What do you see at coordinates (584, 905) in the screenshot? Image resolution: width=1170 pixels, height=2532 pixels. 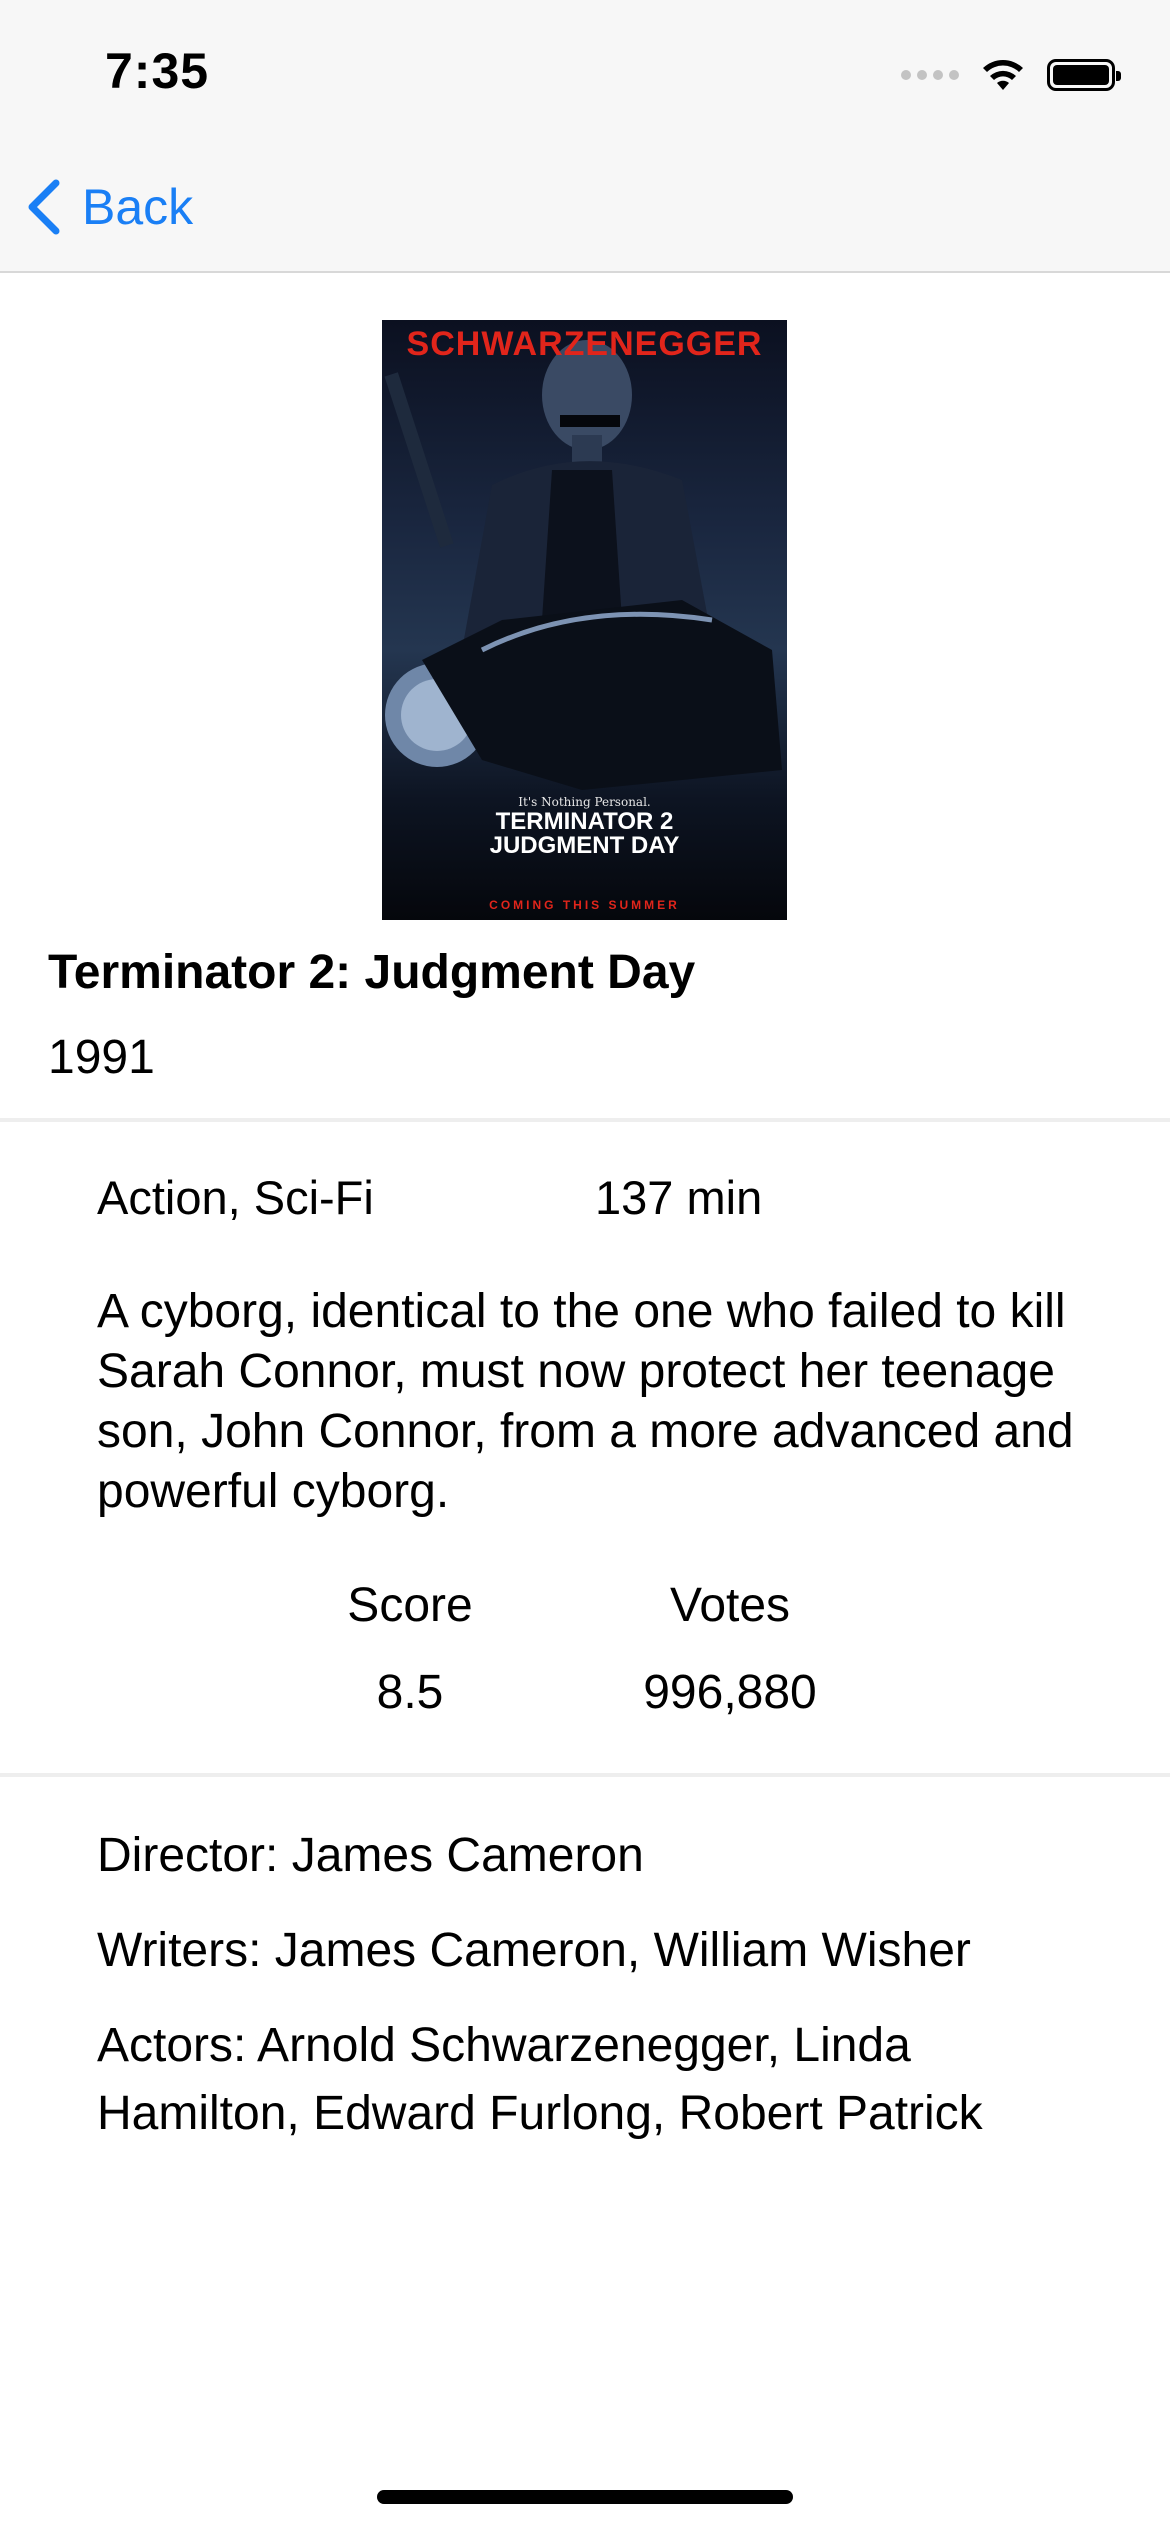 I see `poster-bottom-text: COMING THIS SUMMER` at bounding box center [584, 905].